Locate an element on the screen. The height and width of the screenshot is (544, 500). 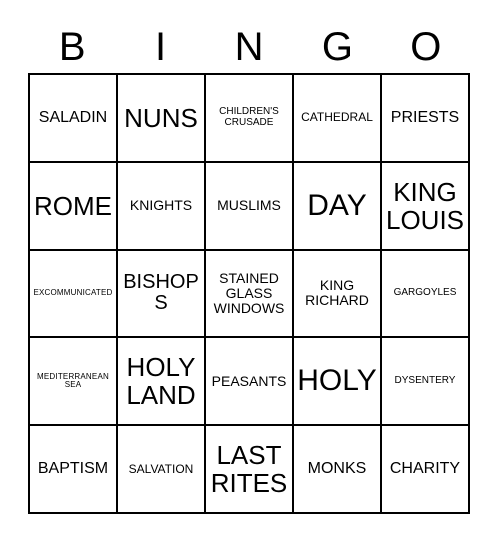
bingo-cell: BAPTISM is located at coordinates (74, 470).